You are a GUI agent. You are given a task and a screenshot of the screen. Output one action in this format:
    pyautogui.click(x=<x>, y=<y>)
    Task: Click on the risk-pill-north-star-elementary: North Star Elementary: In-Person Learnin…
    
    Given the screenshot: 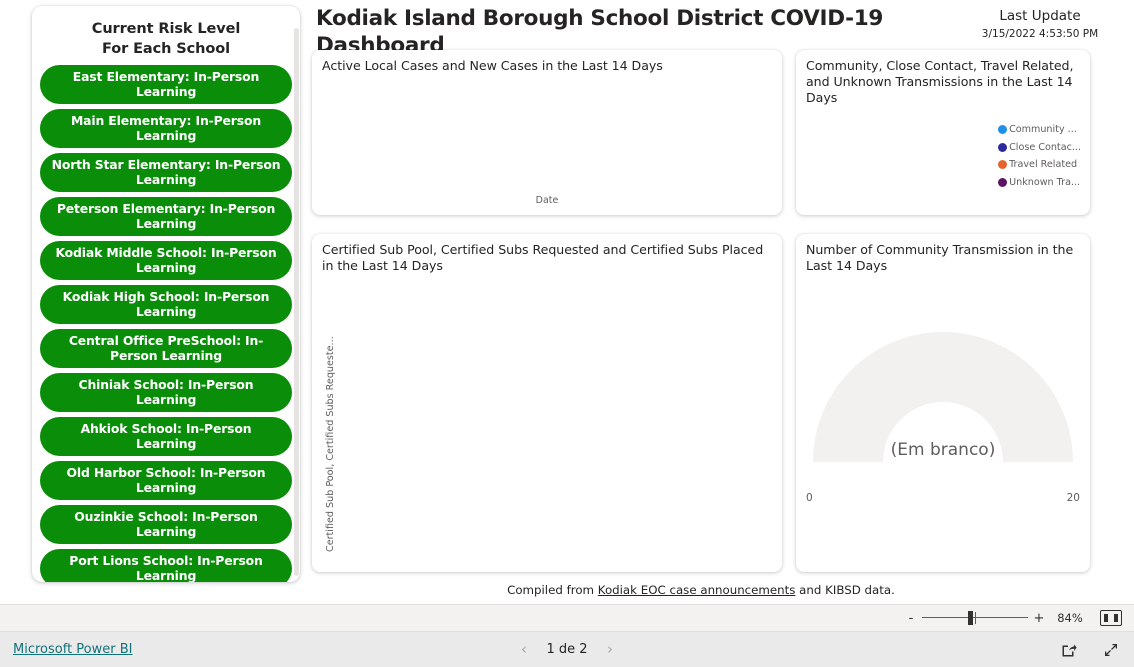 What is the action you would take?
    pyautogui.click(x=166, y=173)
    